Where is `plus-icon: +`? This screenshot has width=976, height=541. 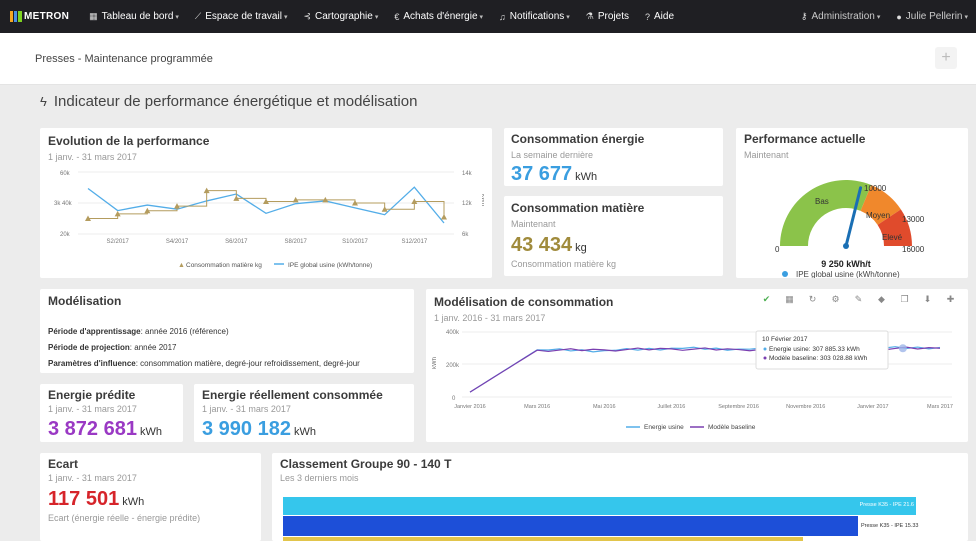
plus-icon: + is located at coordinates (946, 57).